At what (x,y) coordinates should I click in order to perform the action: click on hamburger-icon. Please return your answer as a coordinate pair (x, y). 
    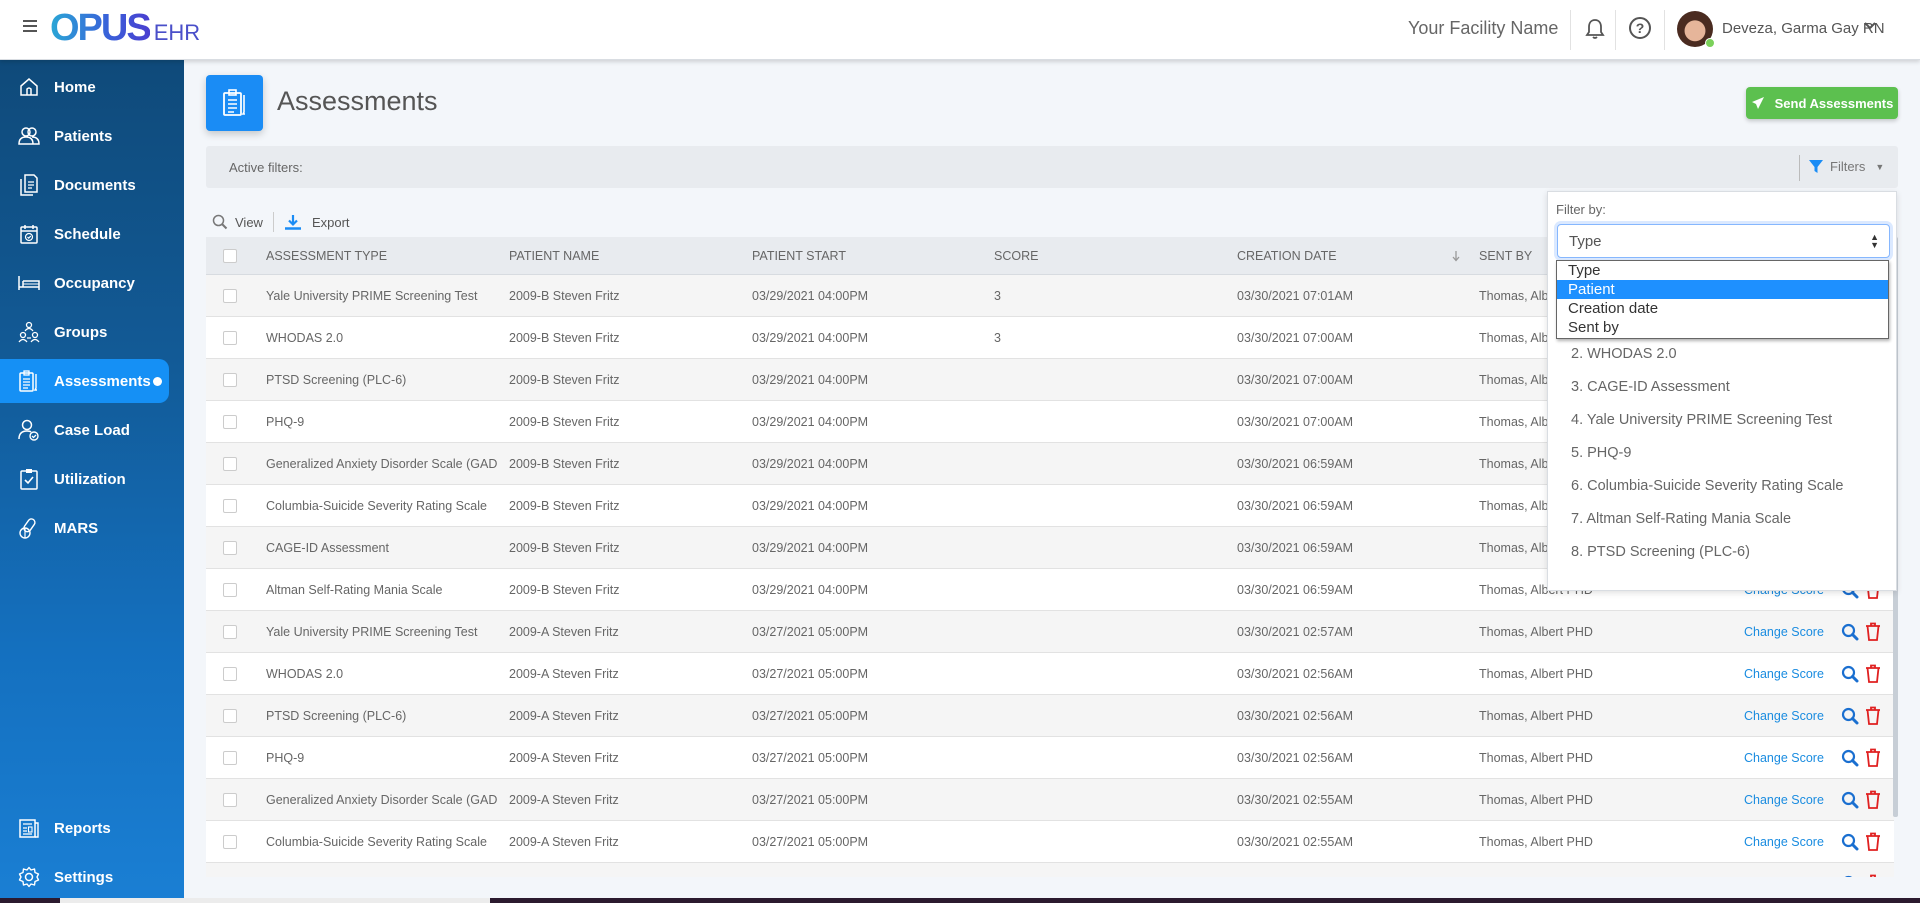
    Looking at the image, I should click on (30, 26).